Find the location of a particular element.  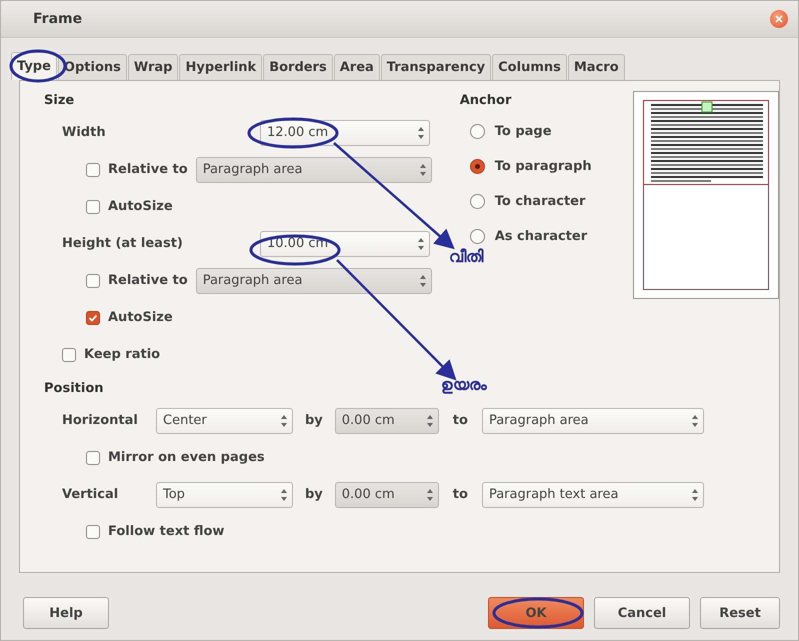

dialog-button: Help is located at coordinates (66, 613).